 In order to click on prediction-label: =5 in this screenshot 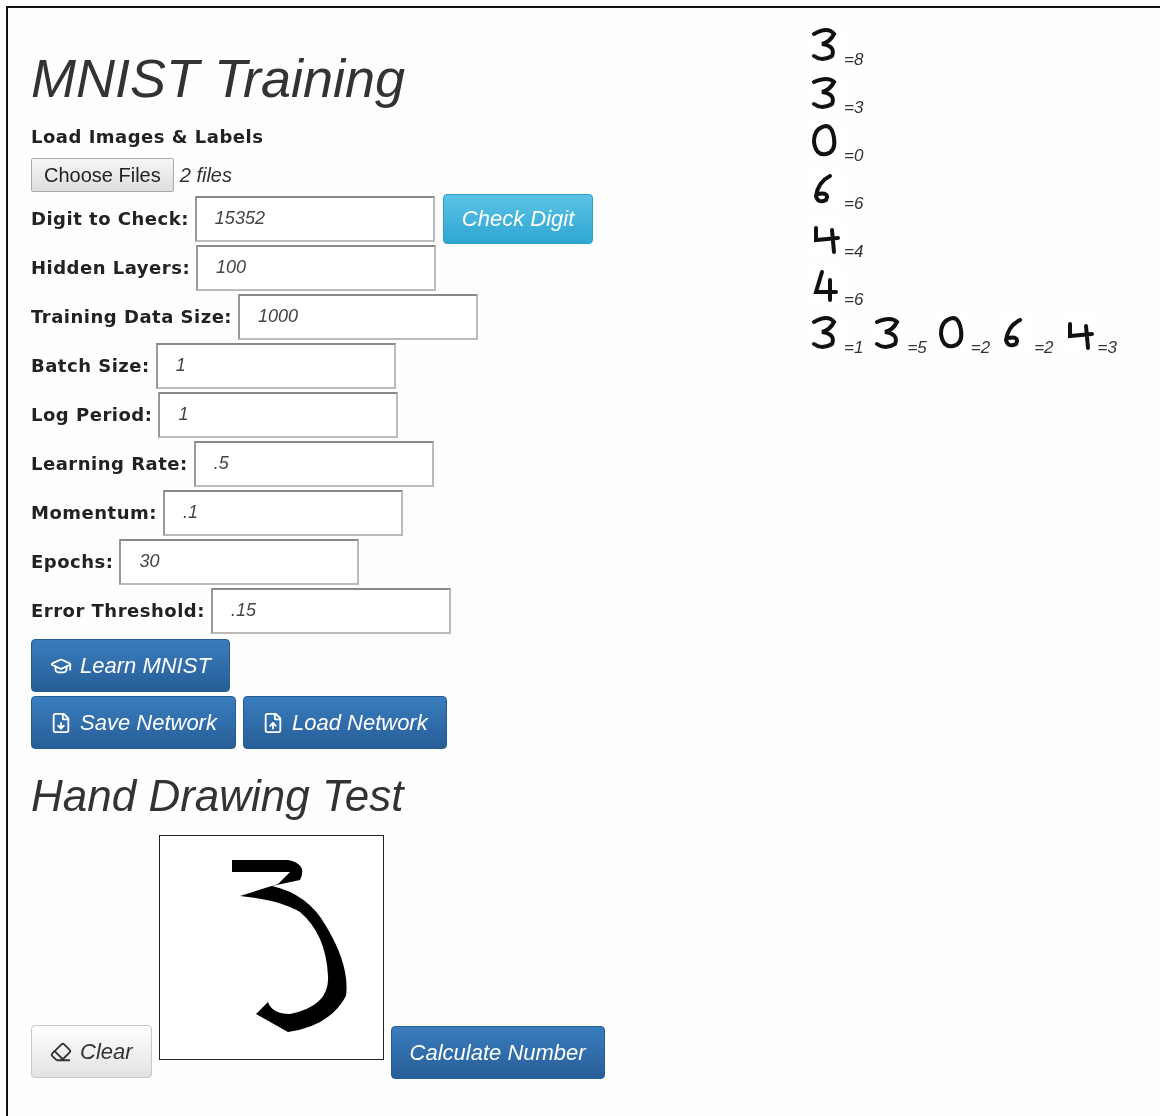, I will do `click(917, 348)`.